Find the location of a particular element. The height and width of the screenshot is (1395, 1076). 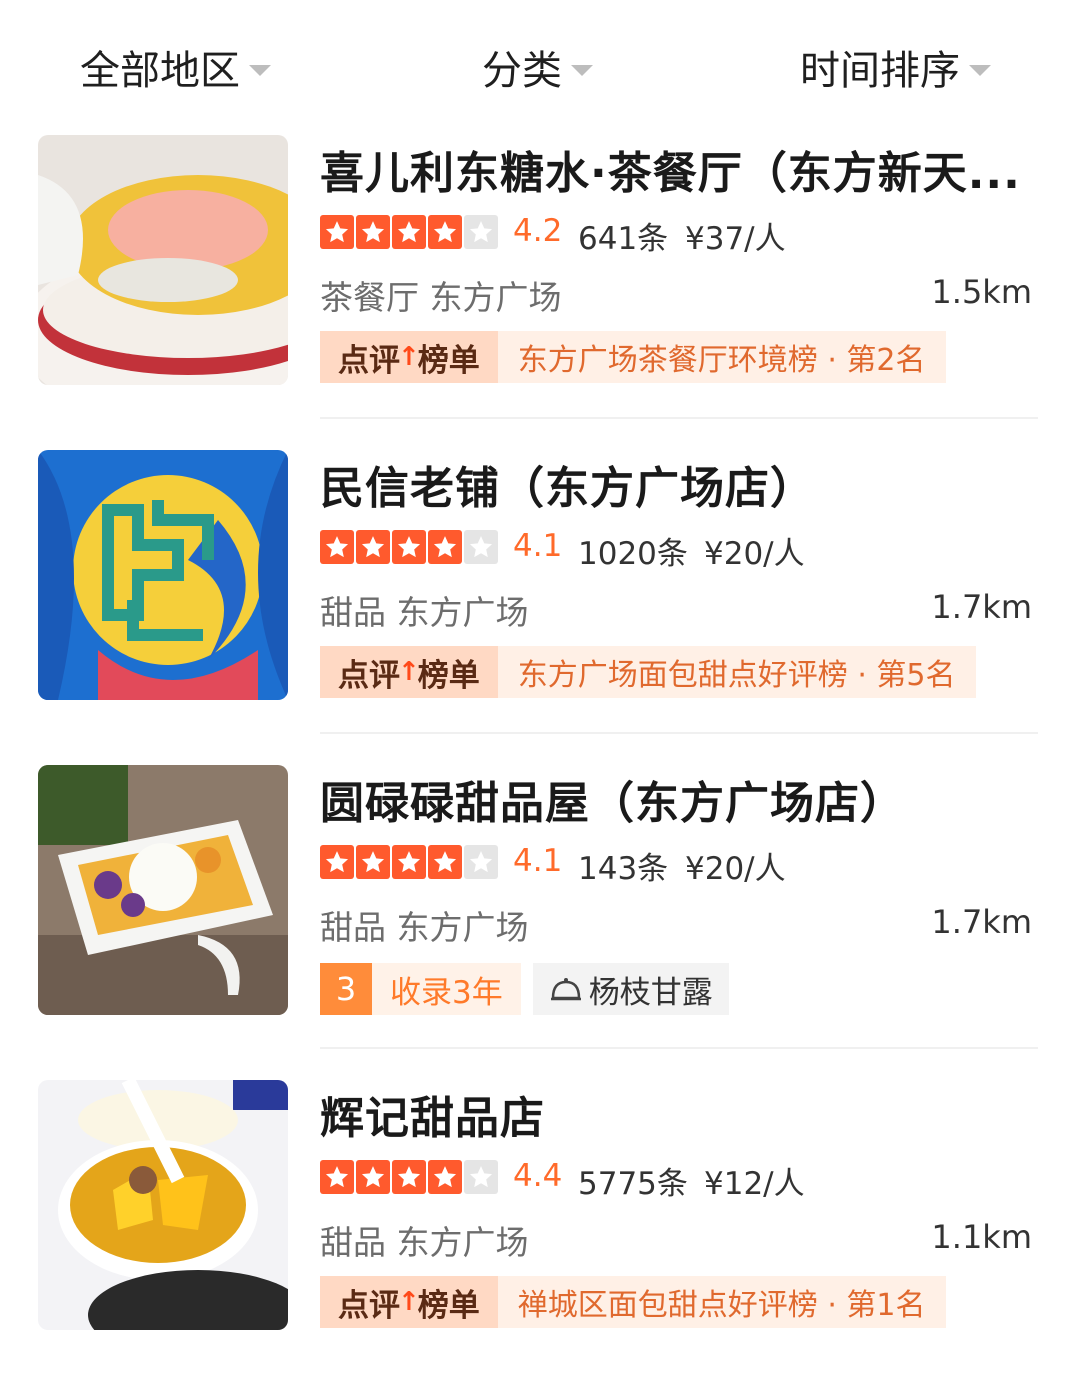

recommended-dish-tag: 杨枝甘露 is located at coordinates (630, 989).